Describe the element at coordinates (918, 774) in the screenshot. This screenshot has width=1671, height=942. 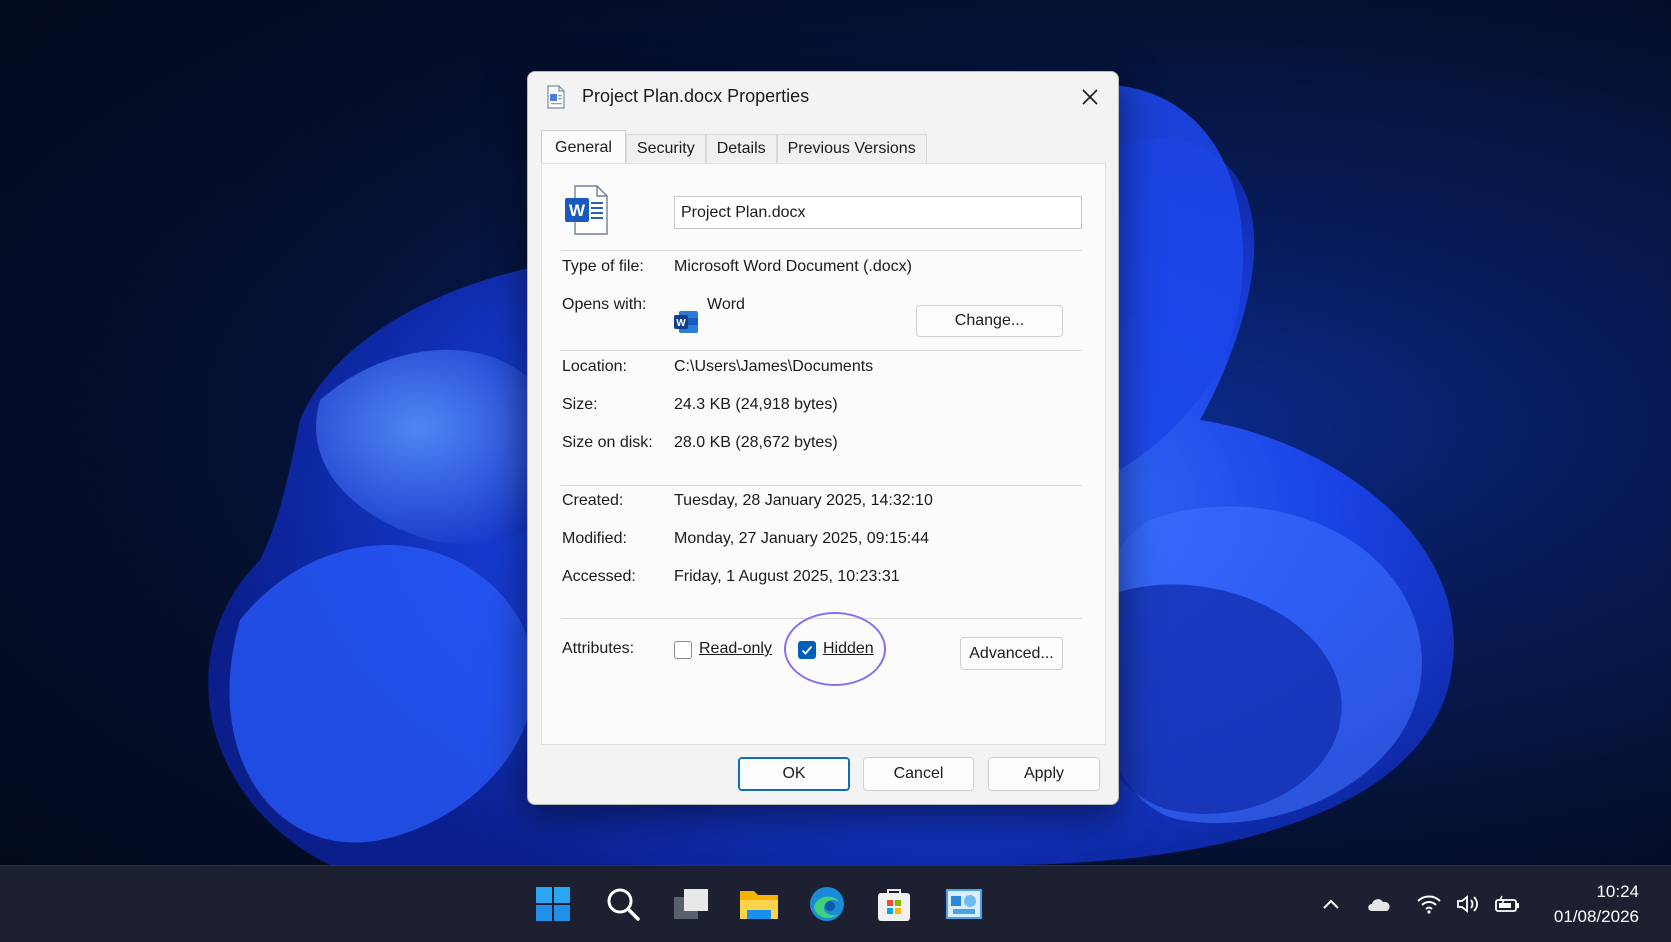
I see `cancel-button: Cancel` at that location.